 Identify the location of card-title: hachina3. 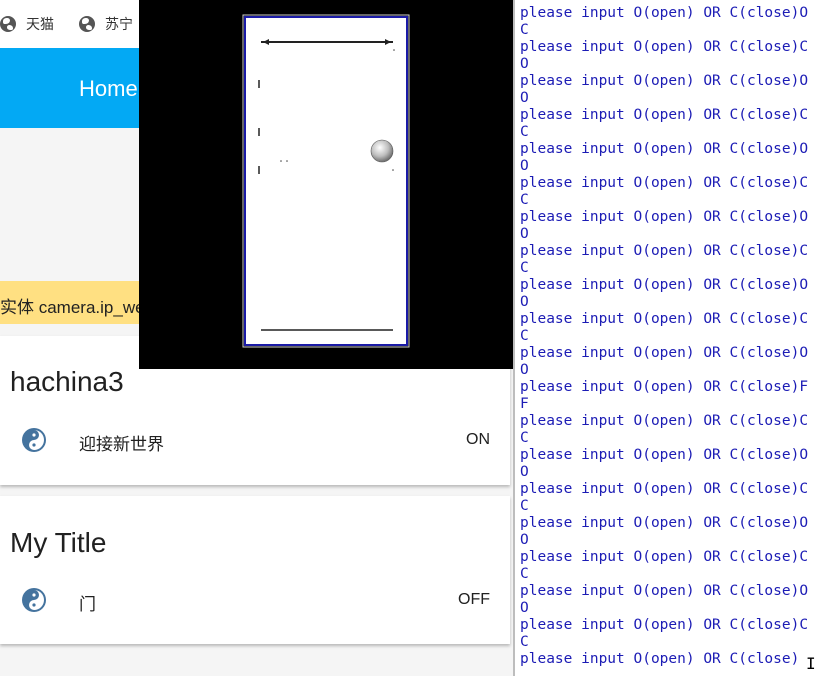
(67, 381).